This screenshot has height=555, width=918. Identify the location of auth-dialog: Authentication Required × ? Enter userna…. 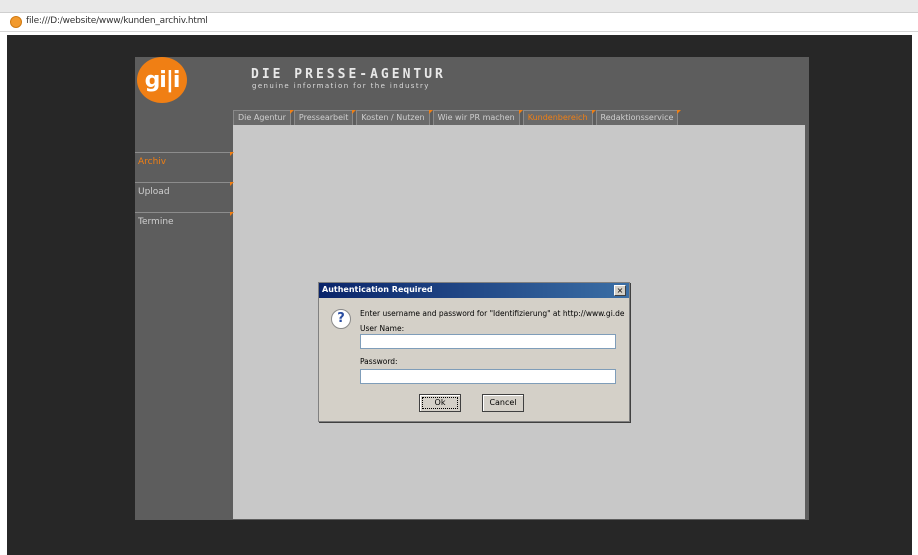
(474, 352).